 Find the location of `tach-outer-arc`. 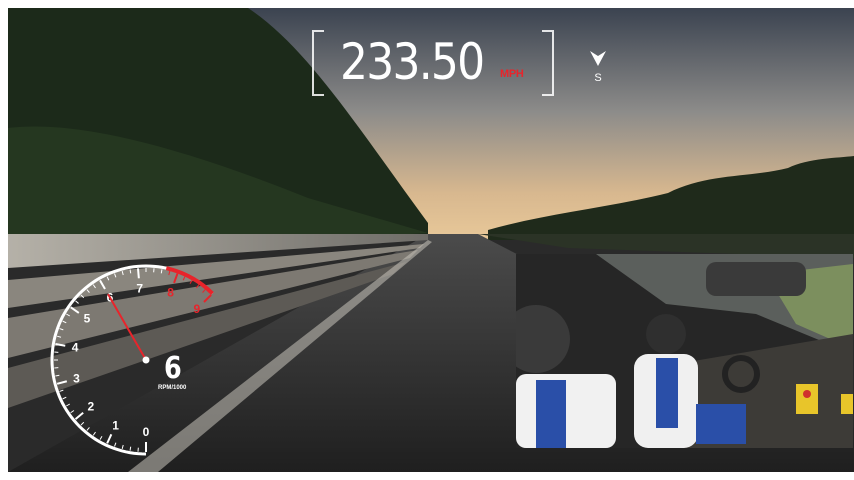

tach-outer-arc is located at coordinates (132, 360).